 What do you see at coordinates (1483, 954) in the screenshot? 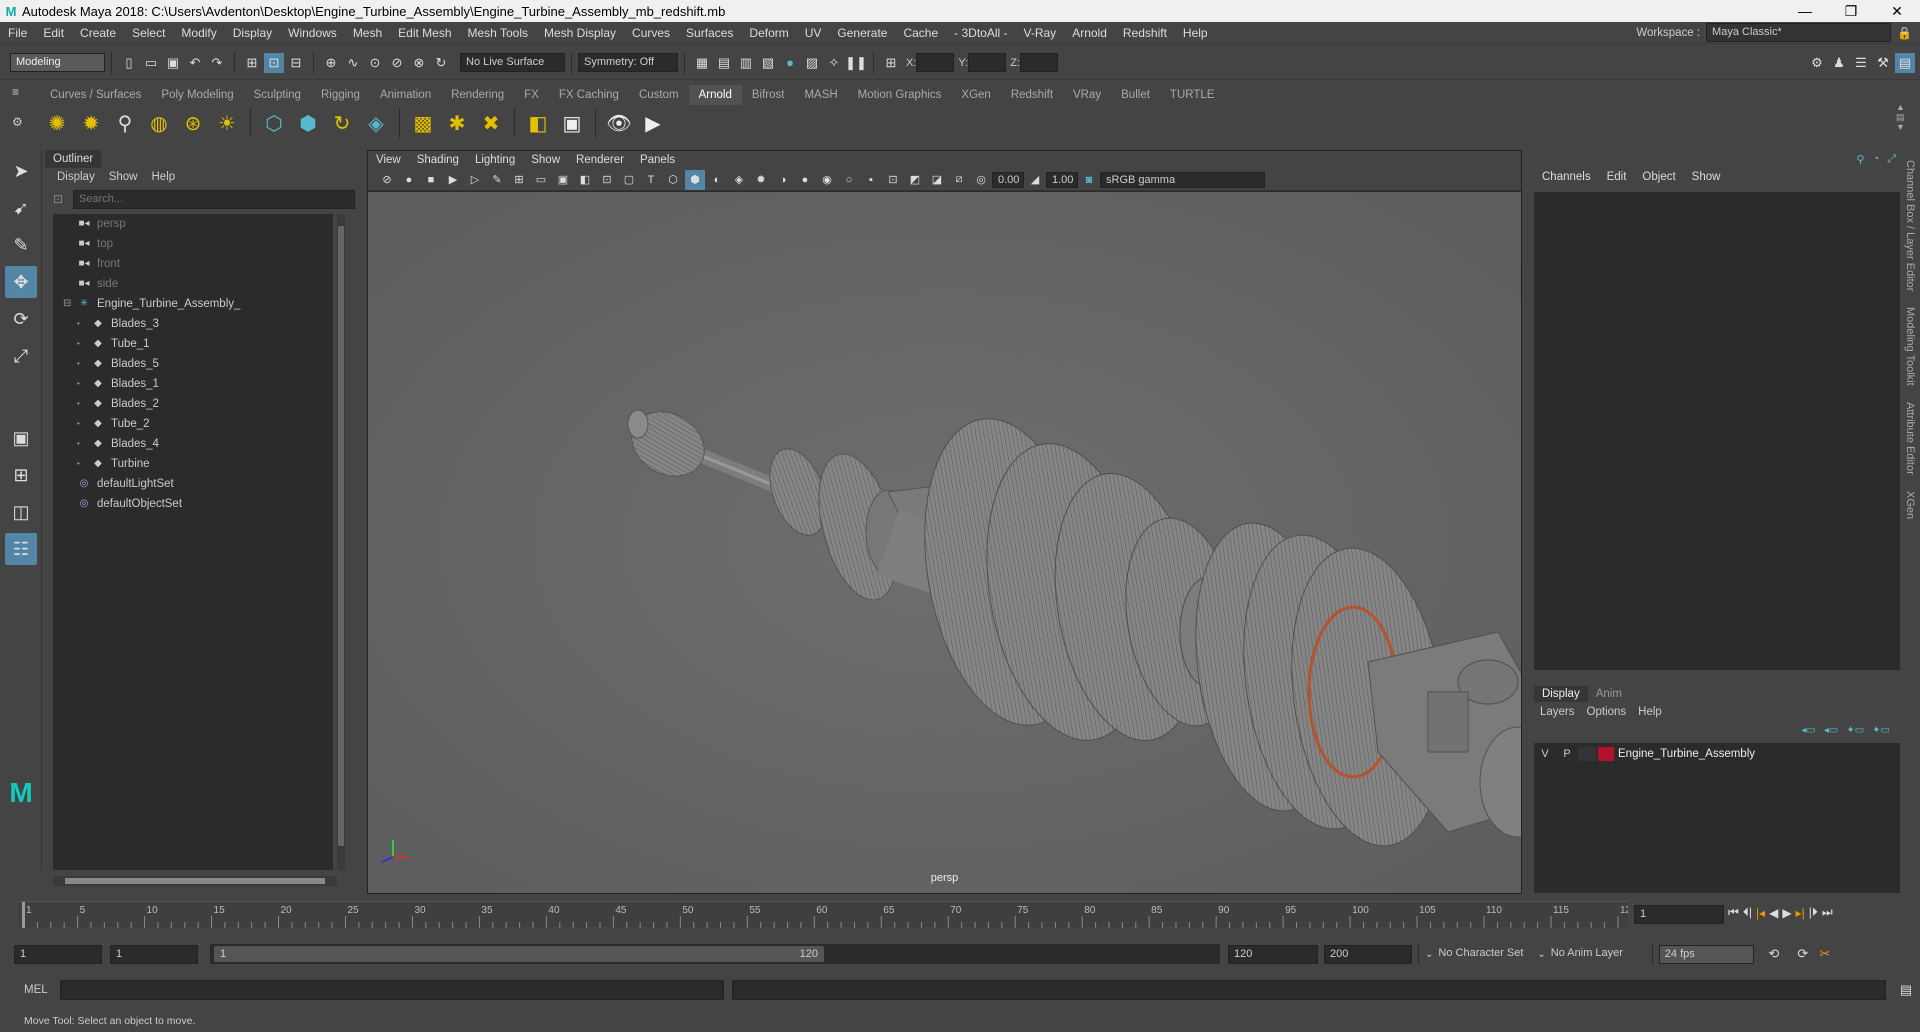
I see `character-set-dropdown: No Character Set` at bounding box center [1483, 954].